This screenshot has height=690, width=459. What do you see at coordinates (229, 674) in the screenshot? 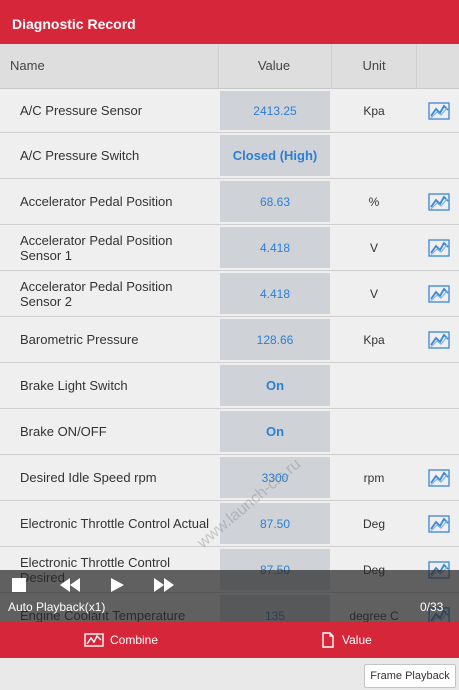
I see `footer-bar: Frame Playback` at bounding box center [229, 674].